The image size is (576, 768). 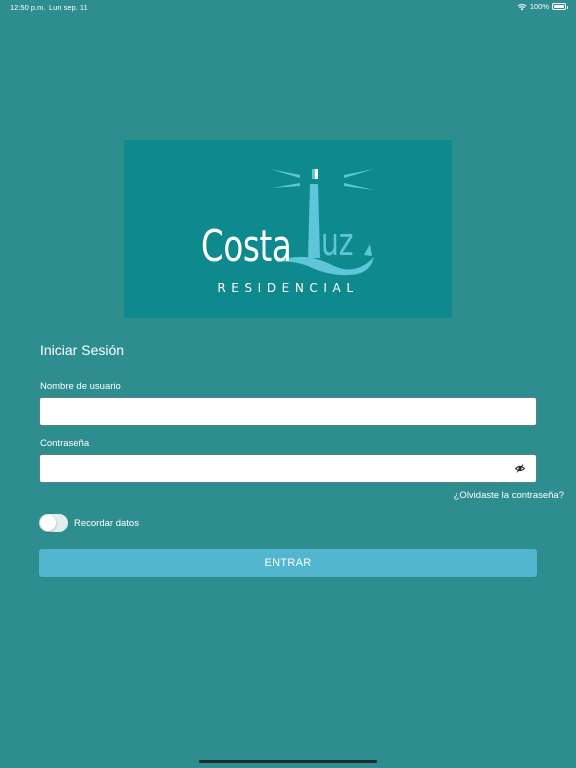 I want to click on forgot-password-link: ¿Olvidaste la contraseña?, so click(x=509, y=495).